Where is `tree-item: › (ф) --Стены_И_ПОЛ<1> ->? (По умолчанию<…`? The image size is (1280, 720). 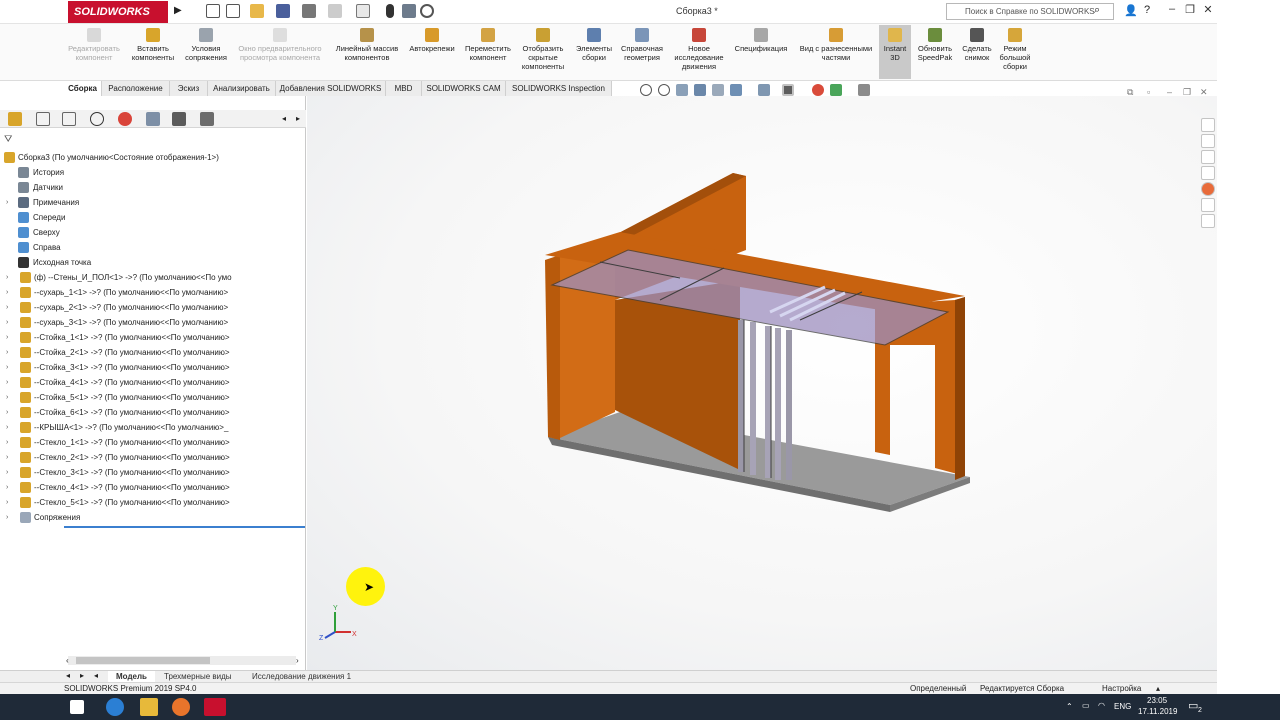
tree-item: › (ф) --Стены_И_ПОЛ<1> ->? (По умолчанию<… is located at coordinates (153, 277).